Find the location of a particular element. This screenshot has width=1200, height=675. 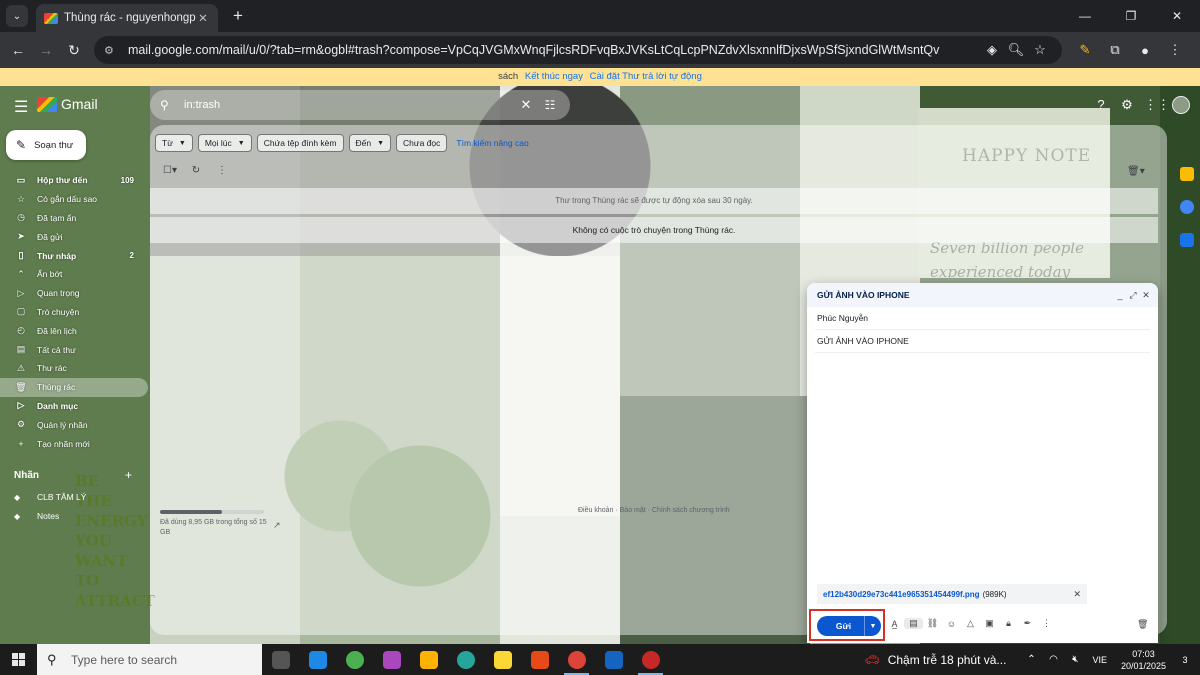

chrome-window-icon is located at coordinates (650, 659).